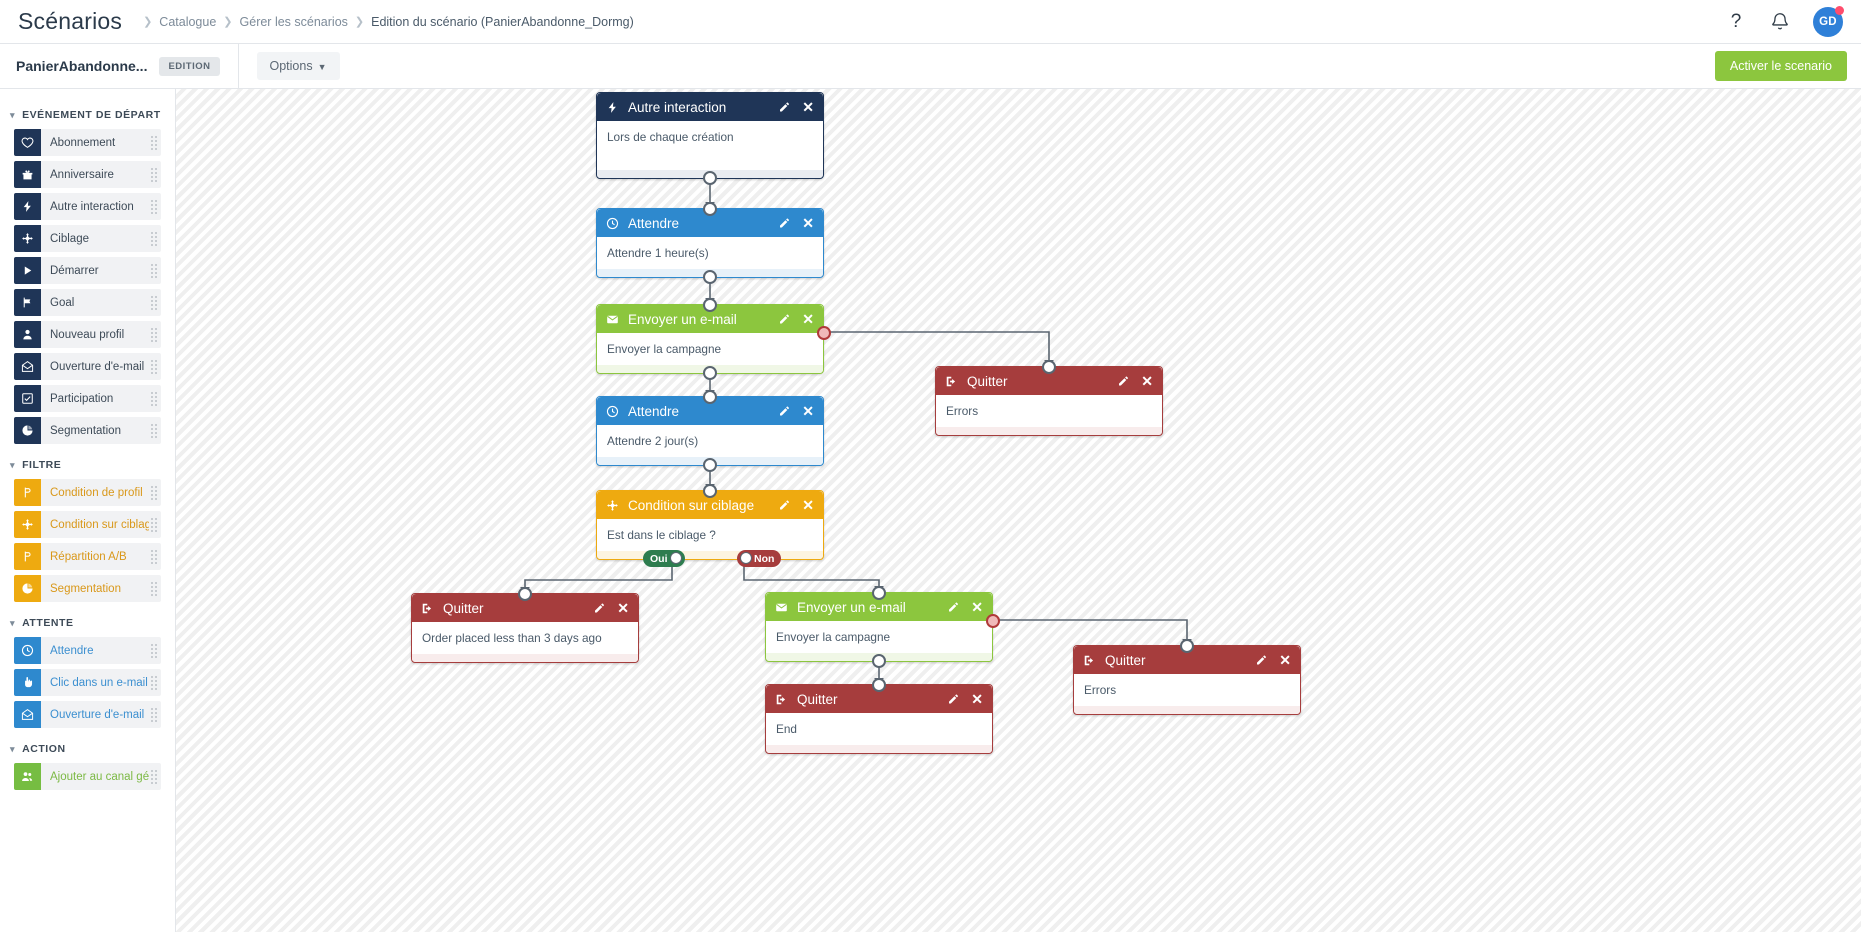 This screenshot has height=932, width=1861. Describe the element at coordinates (87, 556) in the screenshot. I see `palette-item-r-partition-a-b: Répartition A/B` at that location.